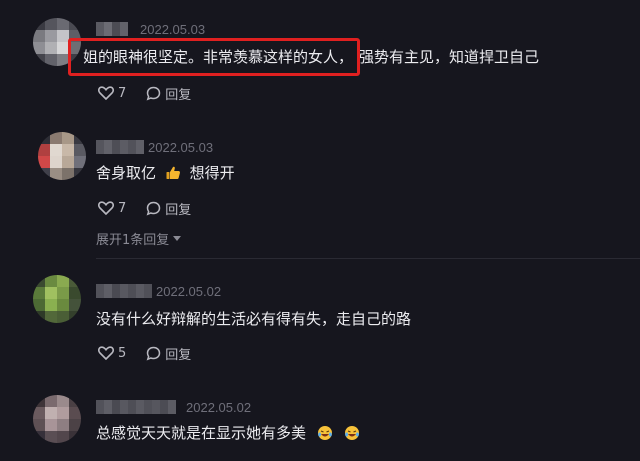  What do you see at coordinates (133, 240) in the screenshot?
I see `expand-replies-label: 展开1条回复` at bounding box center [133, 240].